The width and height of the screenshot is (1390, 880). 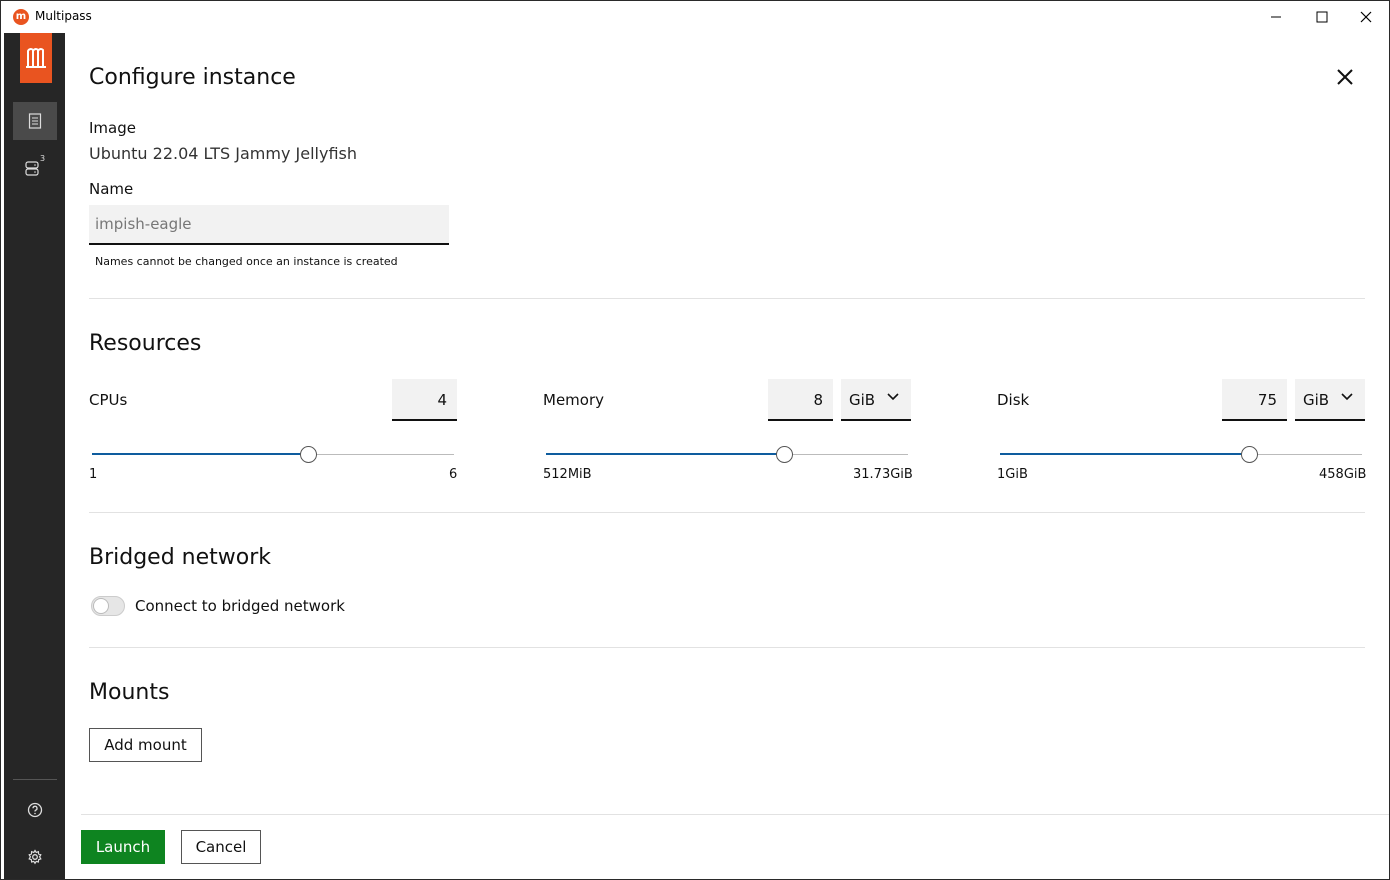 I want to click on disk-slider, so click(x=1181, y=454).